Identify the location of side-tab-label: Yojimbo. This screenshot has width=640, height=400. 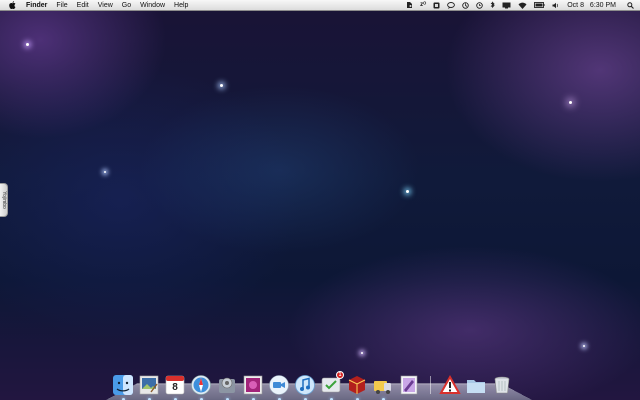
(3, 200).